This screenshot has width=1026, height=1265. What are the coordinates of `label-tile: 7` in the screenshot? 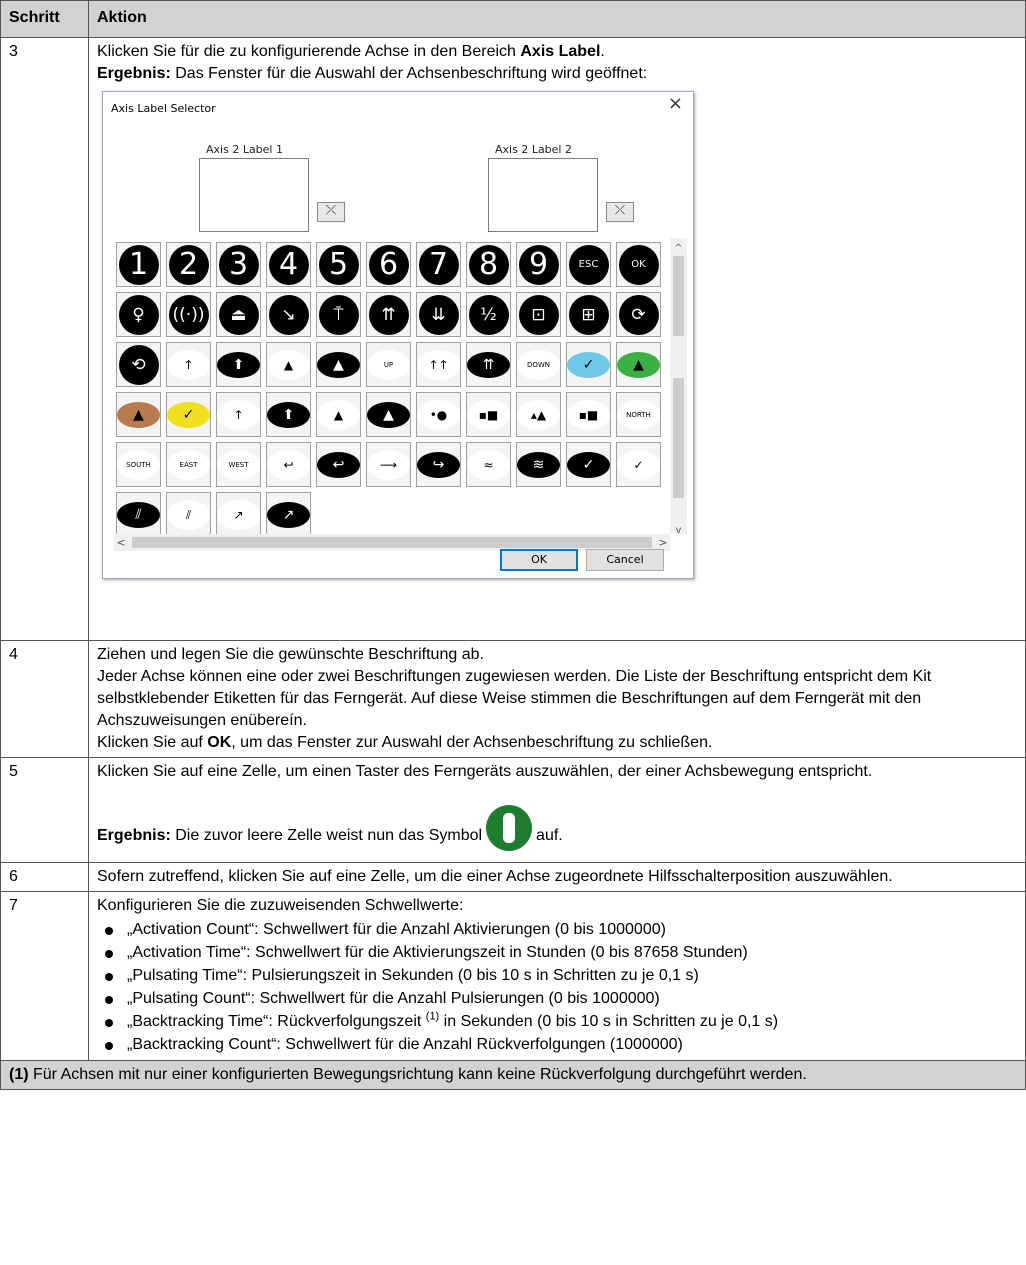 It's located at (438, 264).